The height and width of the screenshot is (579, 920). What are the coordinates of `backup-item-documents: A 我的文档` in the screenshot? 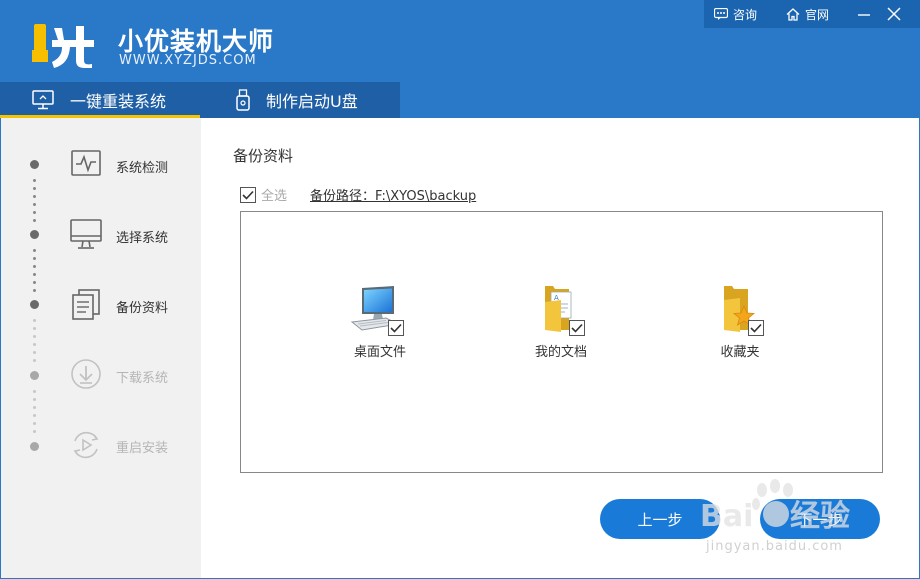 It's located at (561, 322).